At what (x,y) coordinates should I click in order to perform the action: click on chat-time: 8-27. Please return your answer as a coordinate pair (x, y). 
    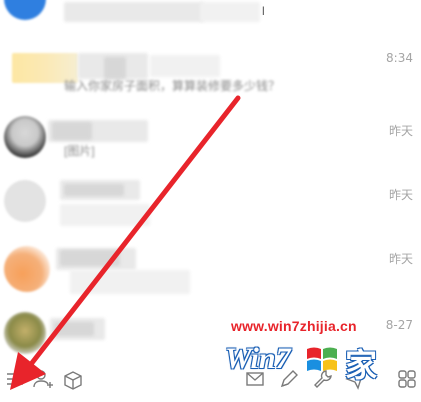
    Looking at the image, I should click on (399, 325).